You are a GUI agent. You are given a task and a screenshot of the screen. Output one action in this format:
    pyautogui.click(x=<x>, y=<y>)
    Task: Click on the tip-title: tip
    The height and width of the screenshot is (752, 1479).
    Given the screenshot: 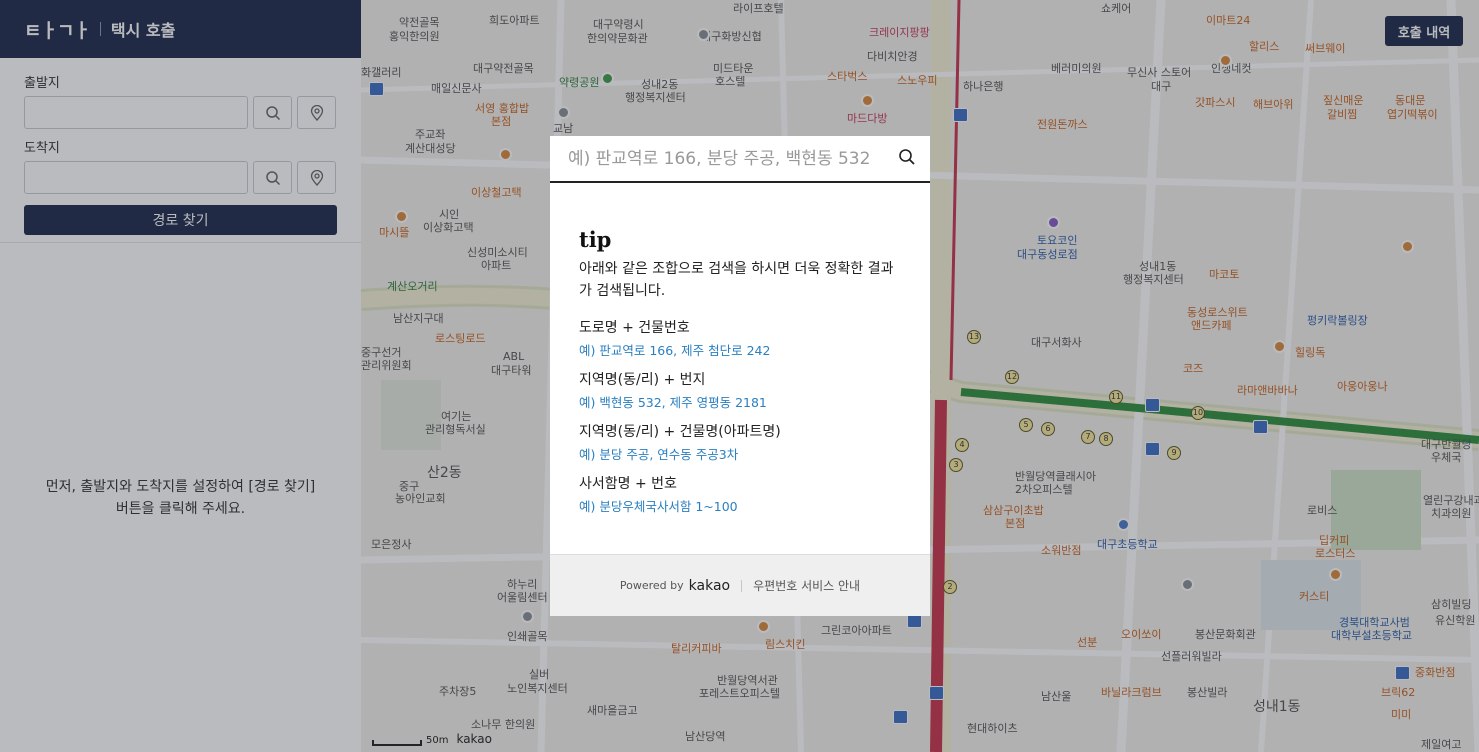 What is the action you would take?
    pyautogui.click(x=595, y=239)
    